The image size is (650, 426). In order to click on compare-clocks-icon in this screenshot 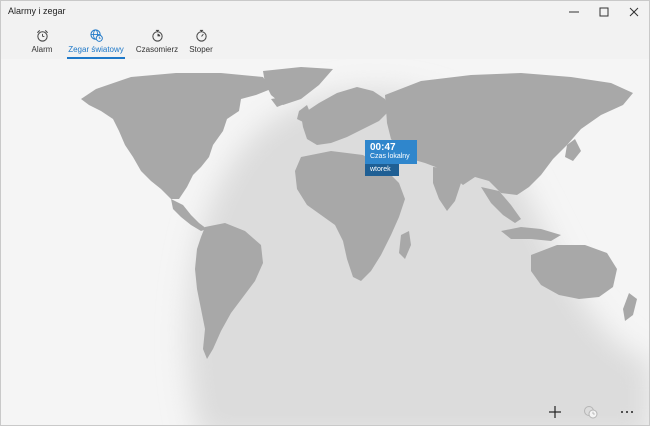, I will do `click(591, 412)`.